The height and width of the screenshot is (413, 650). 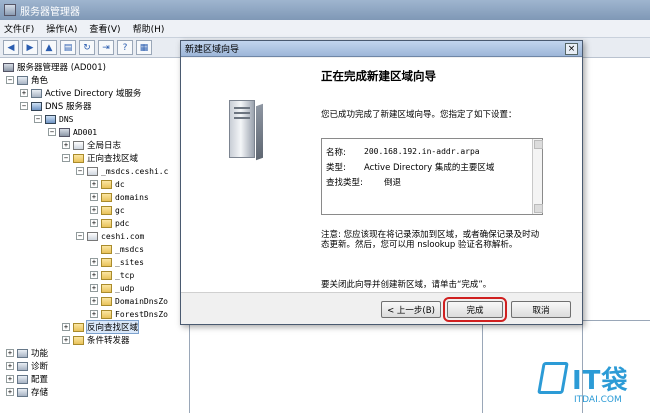 What do you see at coordinates (381, 49) in the screenshot?
I see `dialog-title-bar: 新建区域向导` at bounding box center [381, 49].